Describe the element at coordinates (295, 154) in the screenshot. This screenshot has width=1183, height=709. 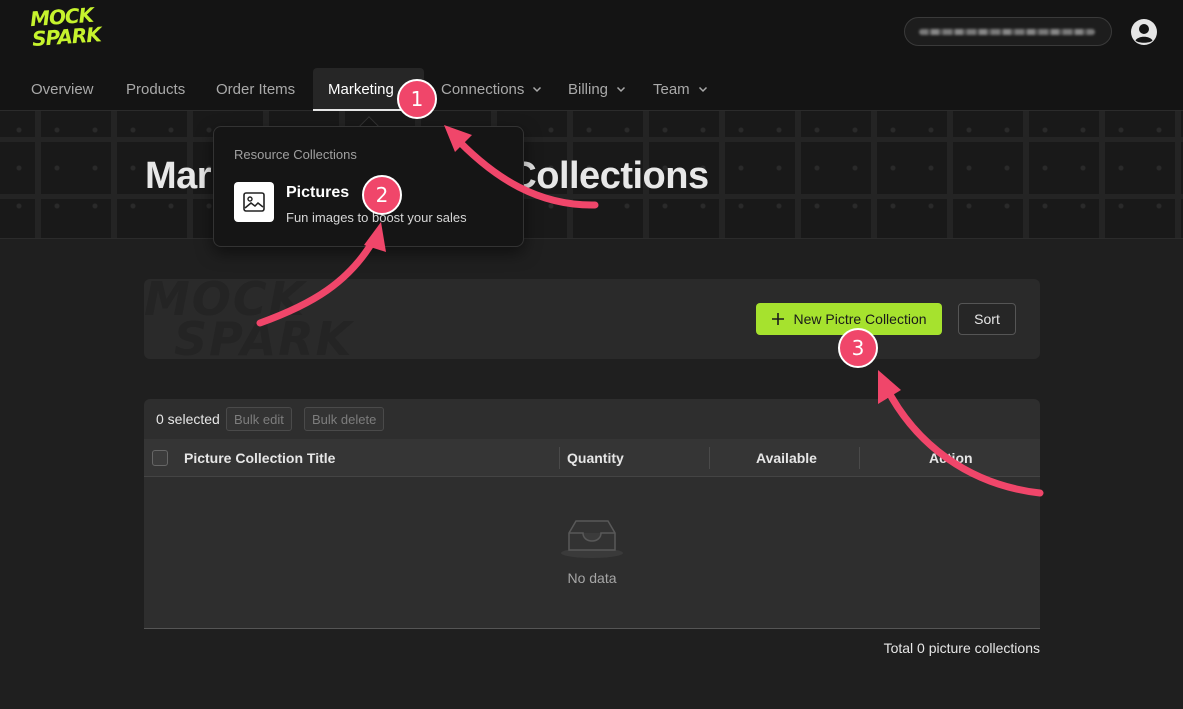
I see `dropdown-group-label: Resource Collections` at that location.